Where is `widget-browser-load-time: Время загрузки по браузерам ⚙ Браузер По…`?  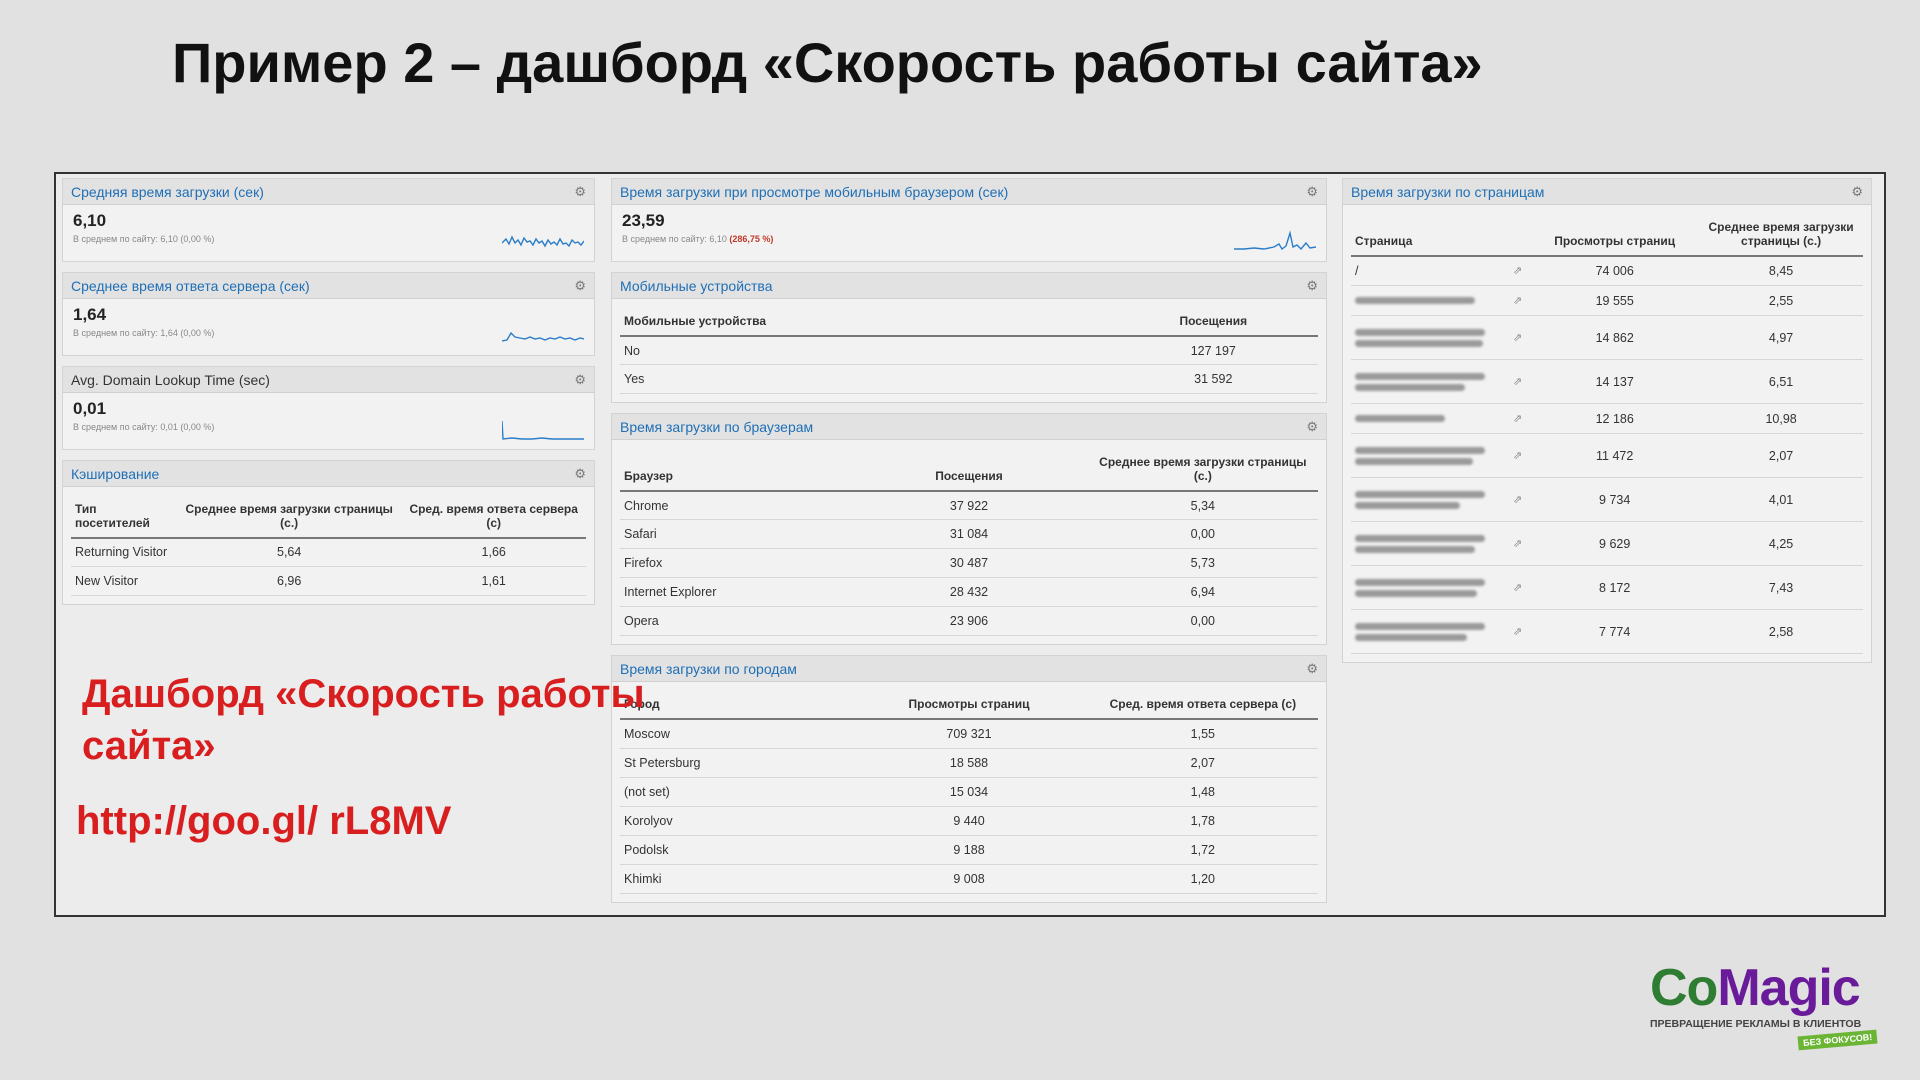 widget-browser-load-time: Время загрузки по браузерам ⚙ Браузер По… is located at coordinates (969, 529).